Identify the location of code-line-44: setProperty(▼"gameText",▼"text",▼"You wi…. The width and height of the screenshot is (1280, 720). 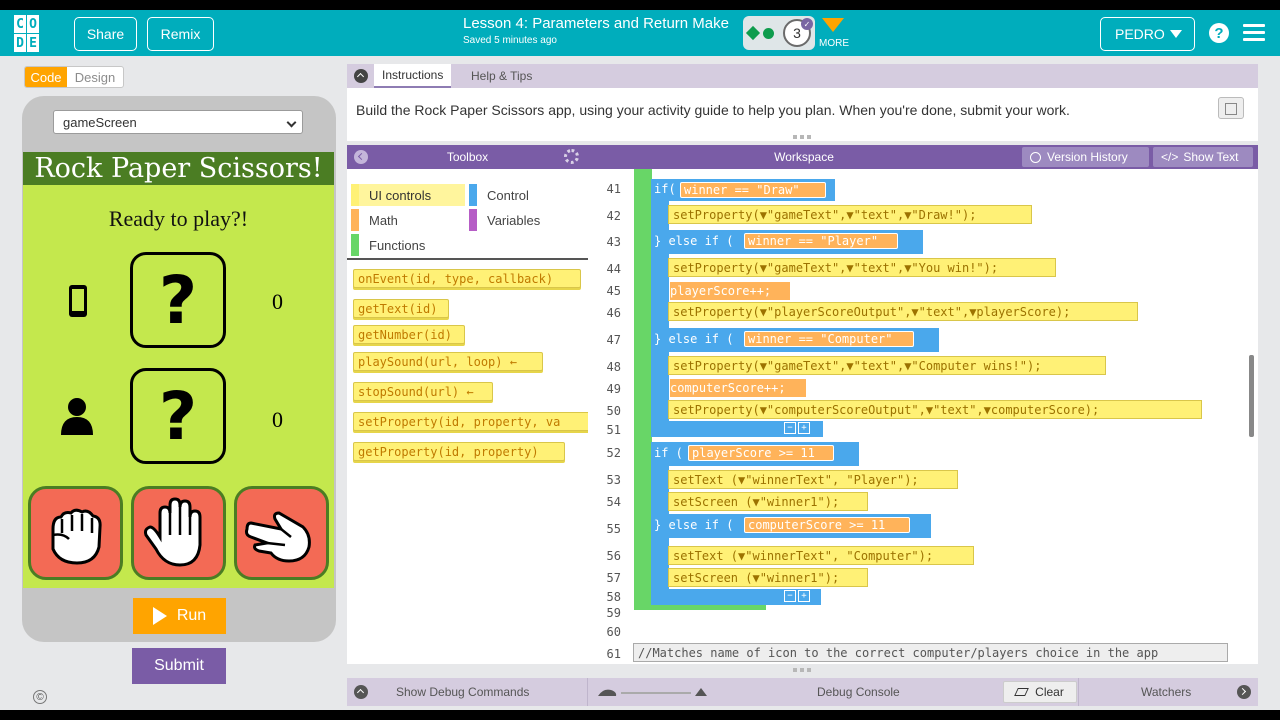
(862, 267).